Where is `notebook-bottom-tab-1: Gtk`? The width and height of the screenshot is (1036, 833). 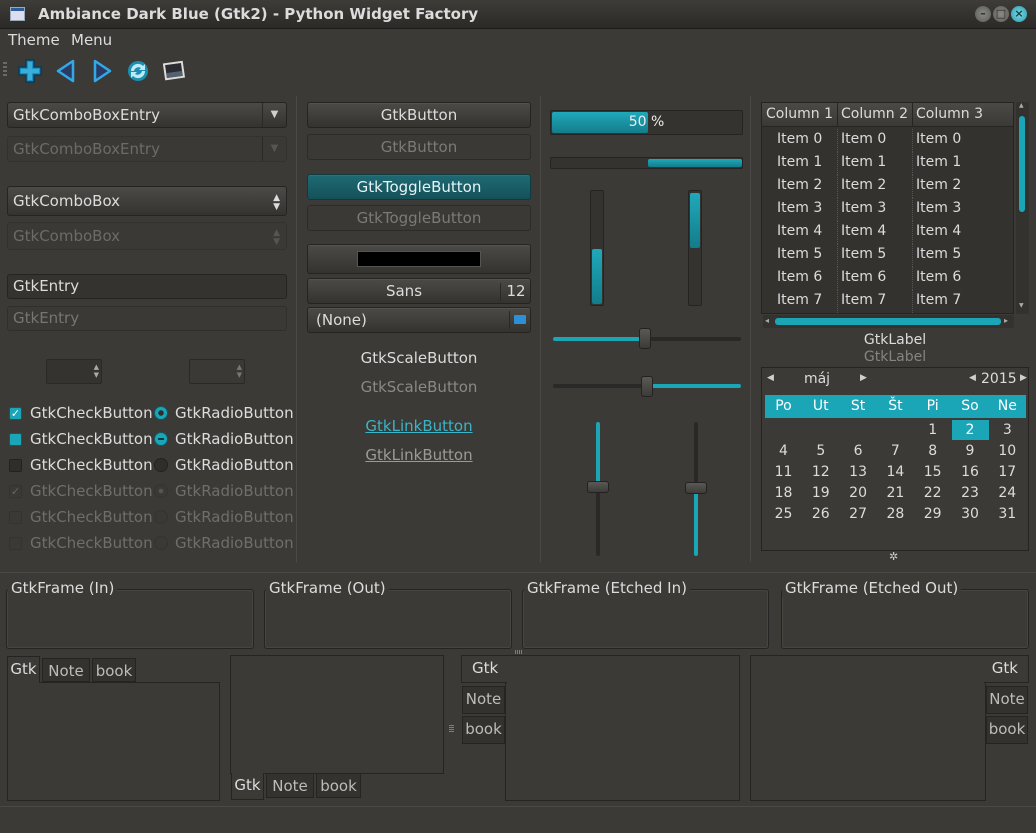 notebook-bottom-tab-1: Gtk is located at coordinates (247, 786).